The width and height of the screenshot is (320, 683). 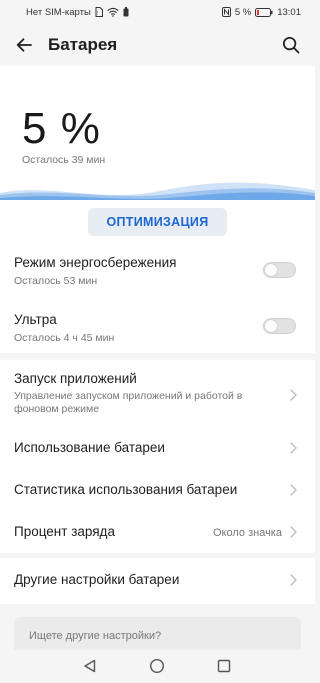 What do you see at coordinates (226, 12) in the screenshot?
I see `nfc-icon` at bounding box center [226, 12].